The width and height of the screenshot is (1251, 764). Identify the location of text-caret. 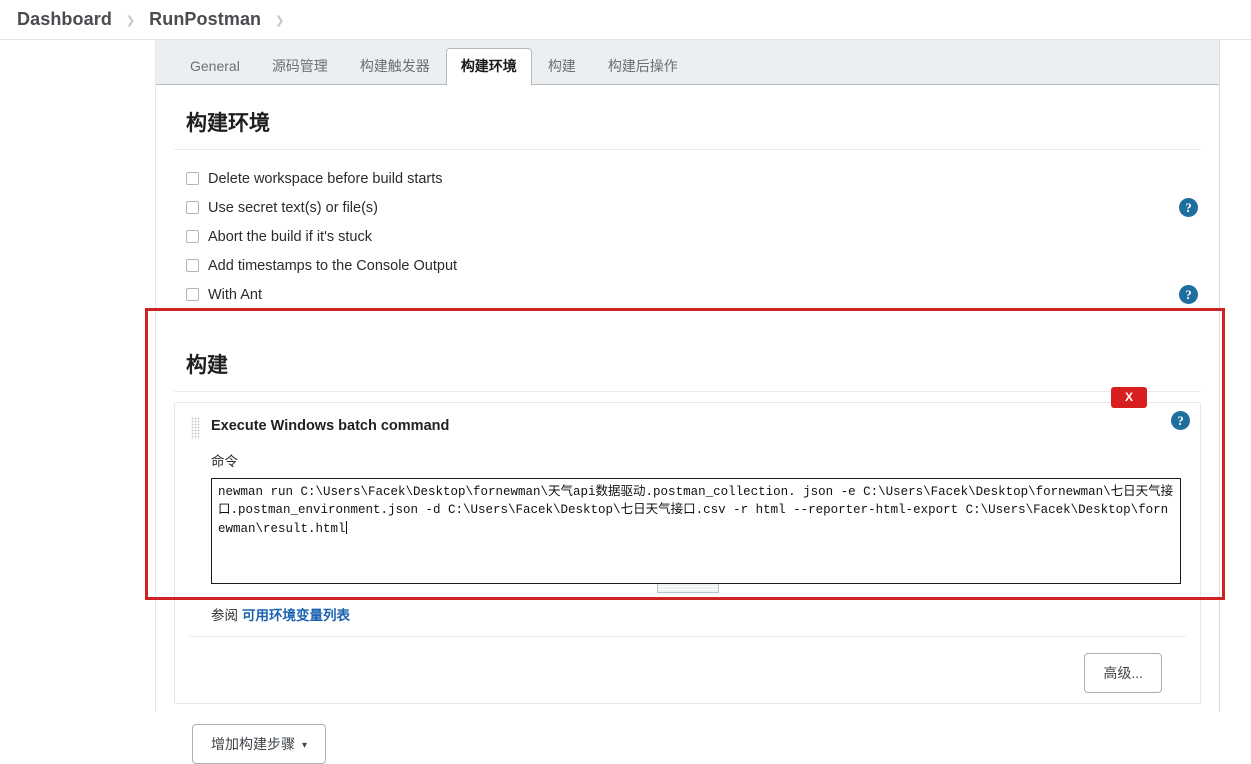
(346, 527).